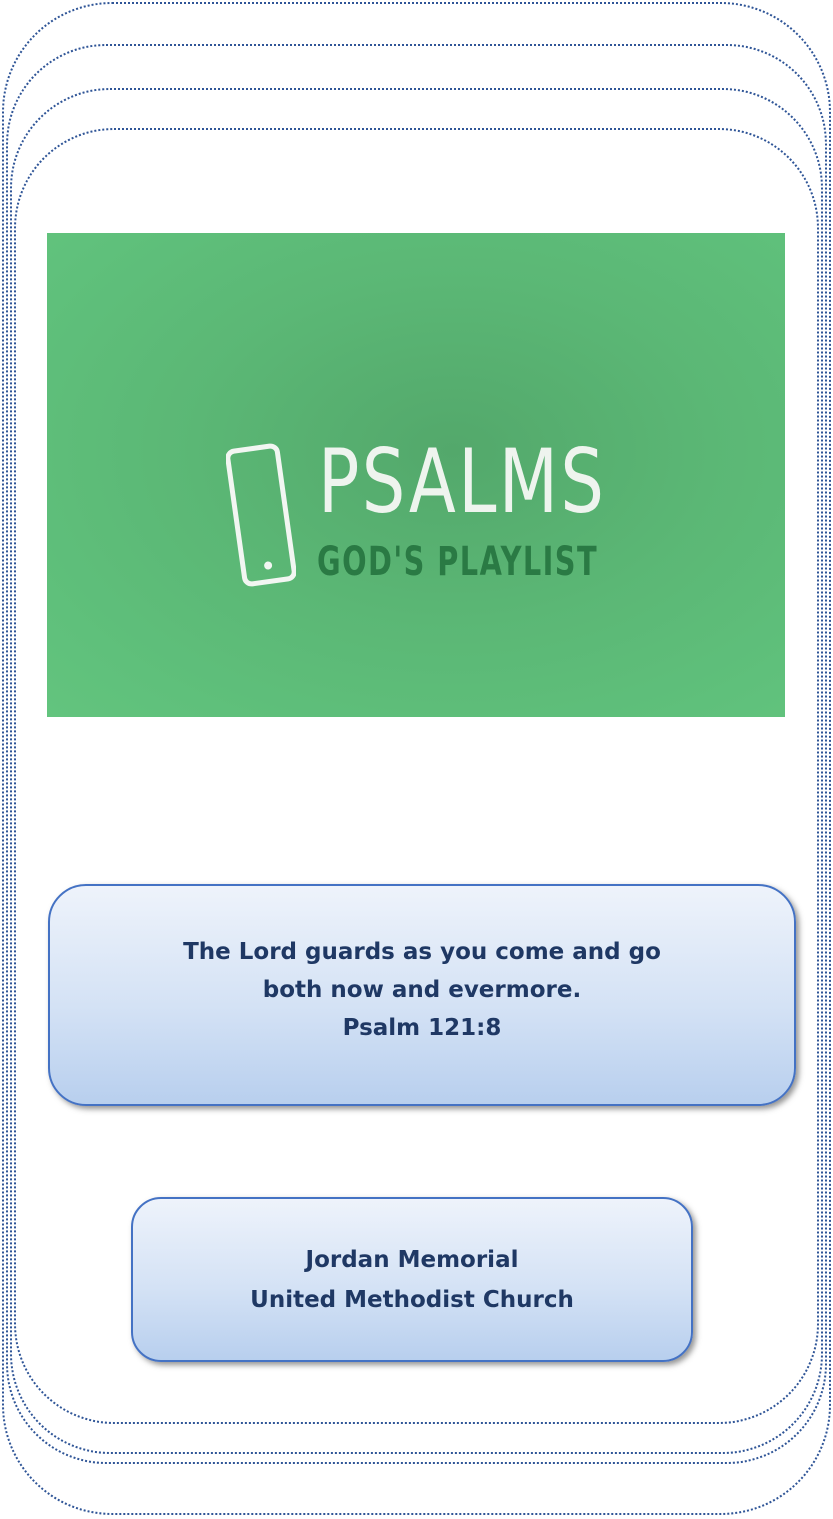 The width and height of the screenshot is (833, 1519). I want to click on cover-title: PSALMS, so click(462, 481).